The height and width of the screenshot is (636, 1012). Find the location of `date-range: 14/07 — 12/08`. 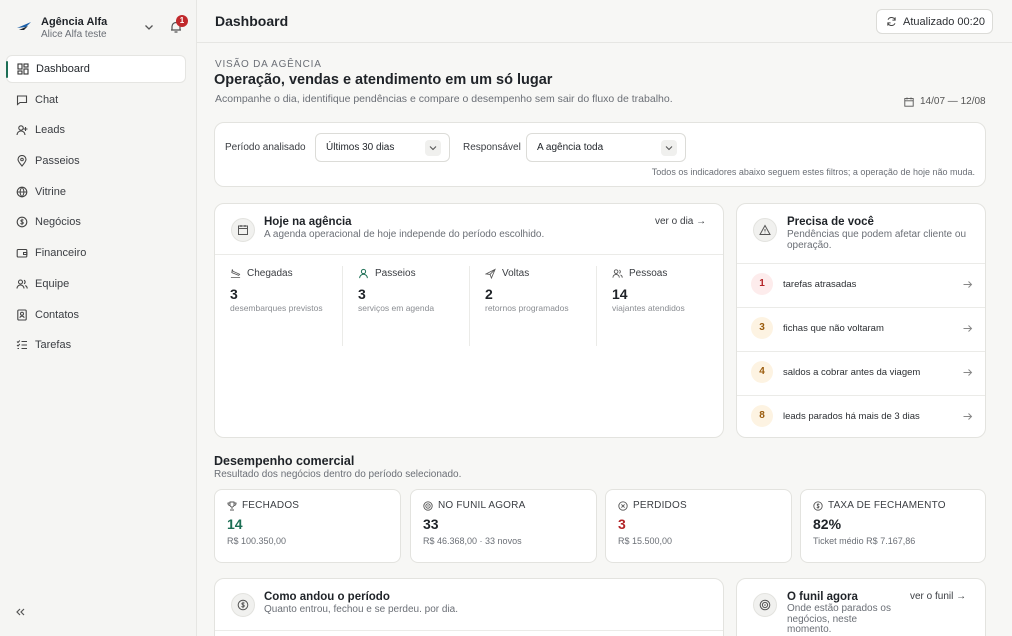

date-range: 14/07 — 12/08 is located at coordinates (945, 101).